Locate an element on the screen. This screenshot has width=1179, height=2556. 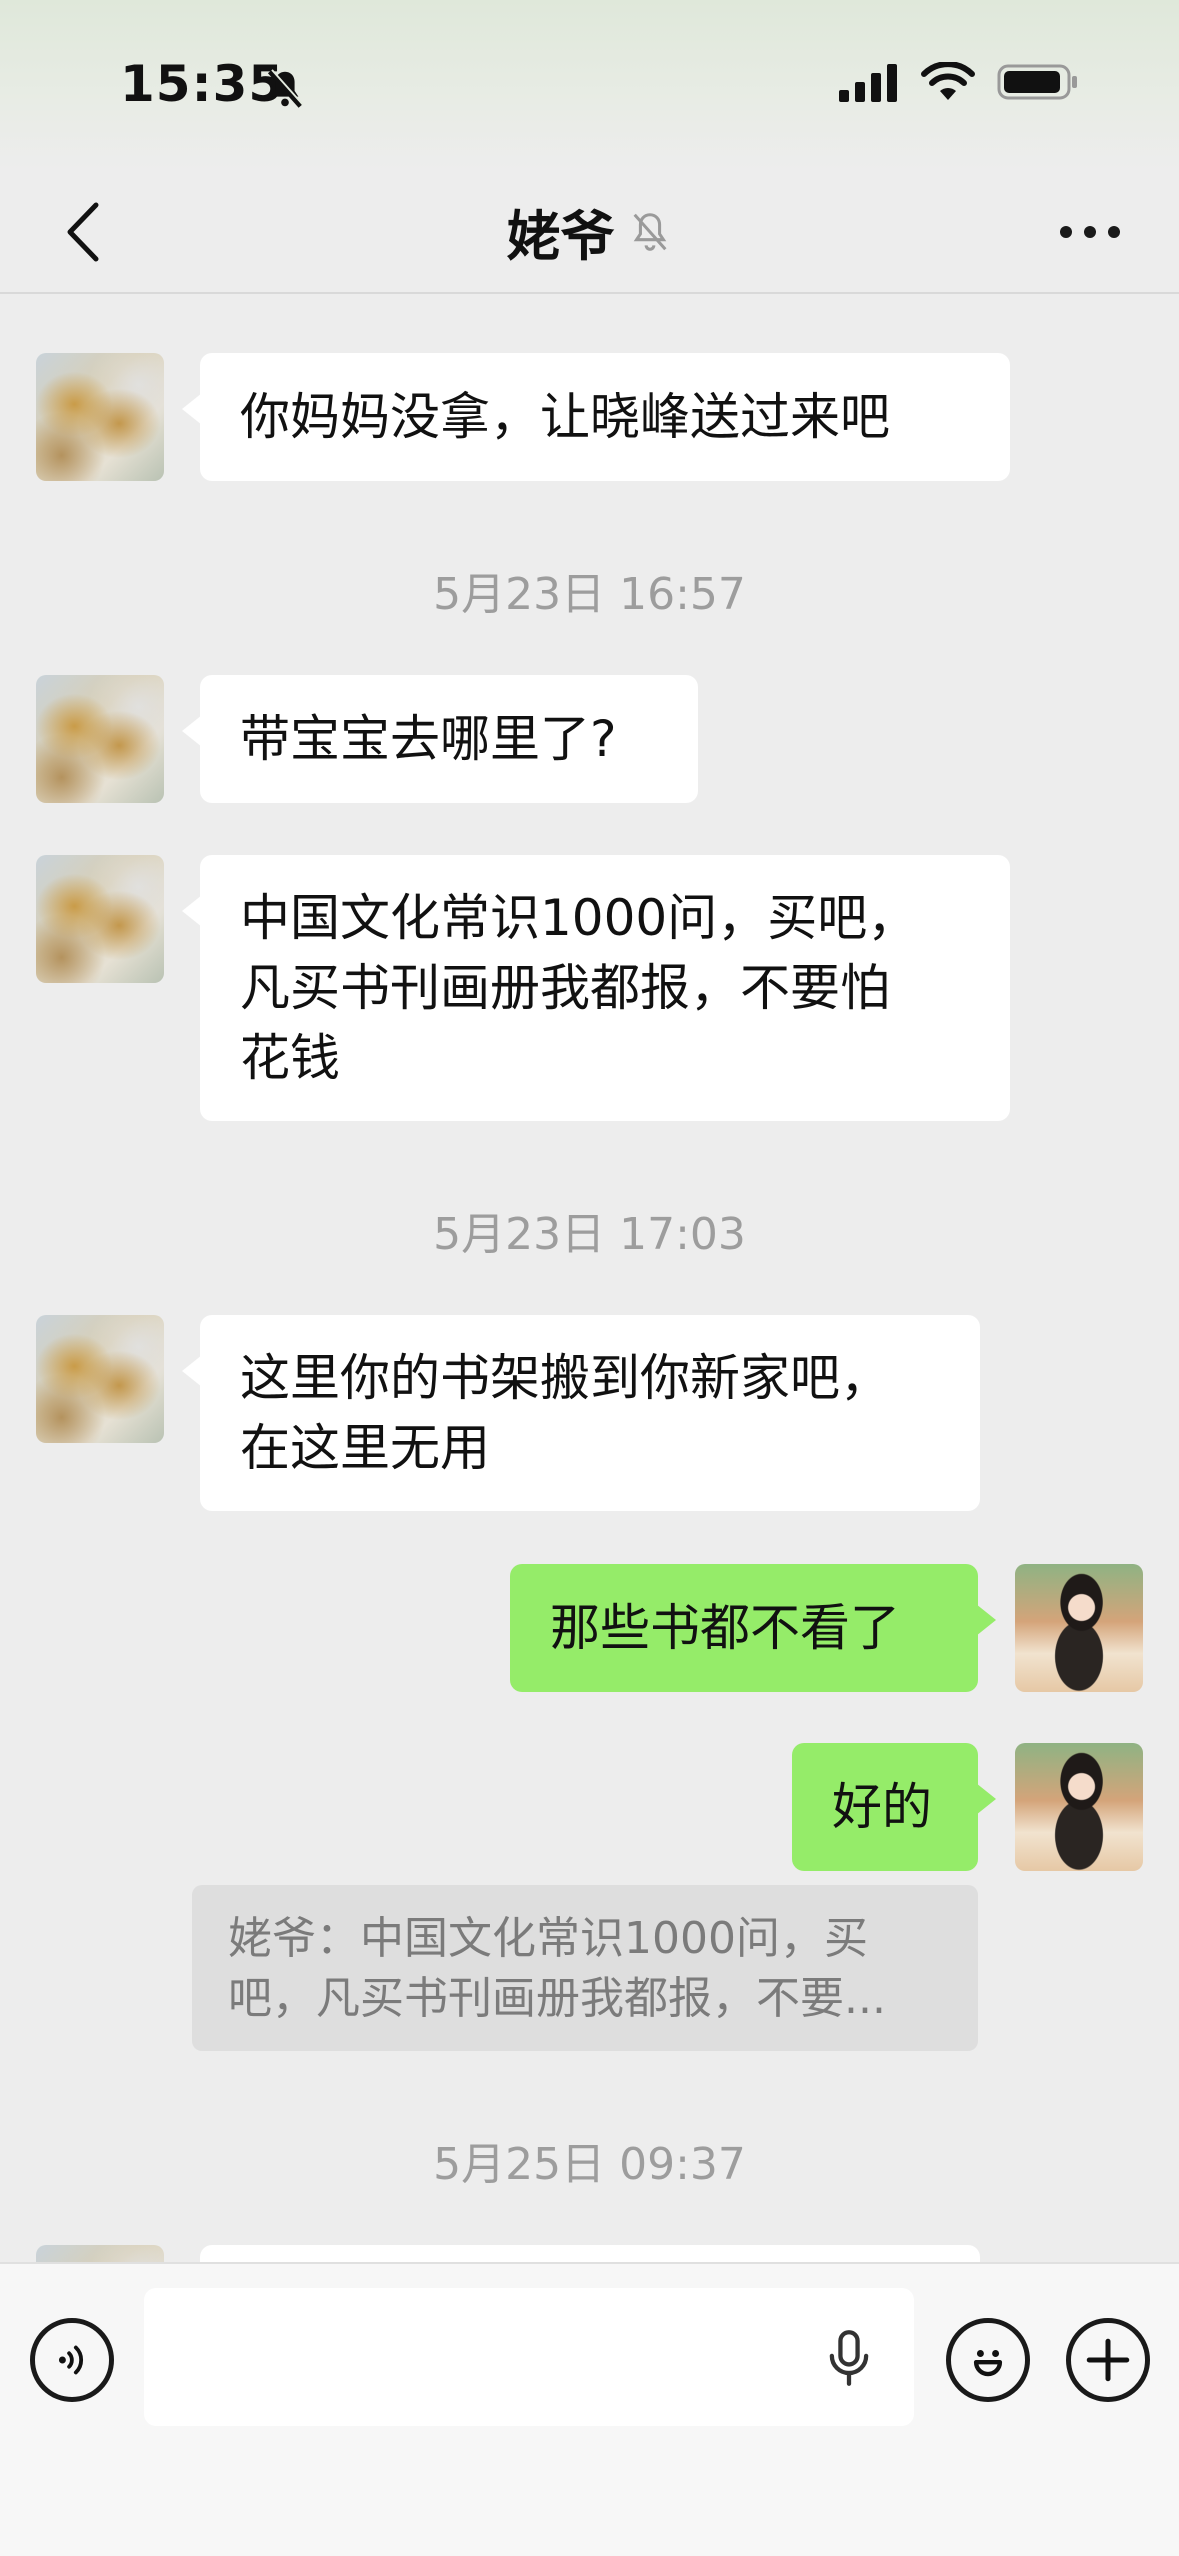
nav-bar: 姥爷 is located at coordinates (589, 232).